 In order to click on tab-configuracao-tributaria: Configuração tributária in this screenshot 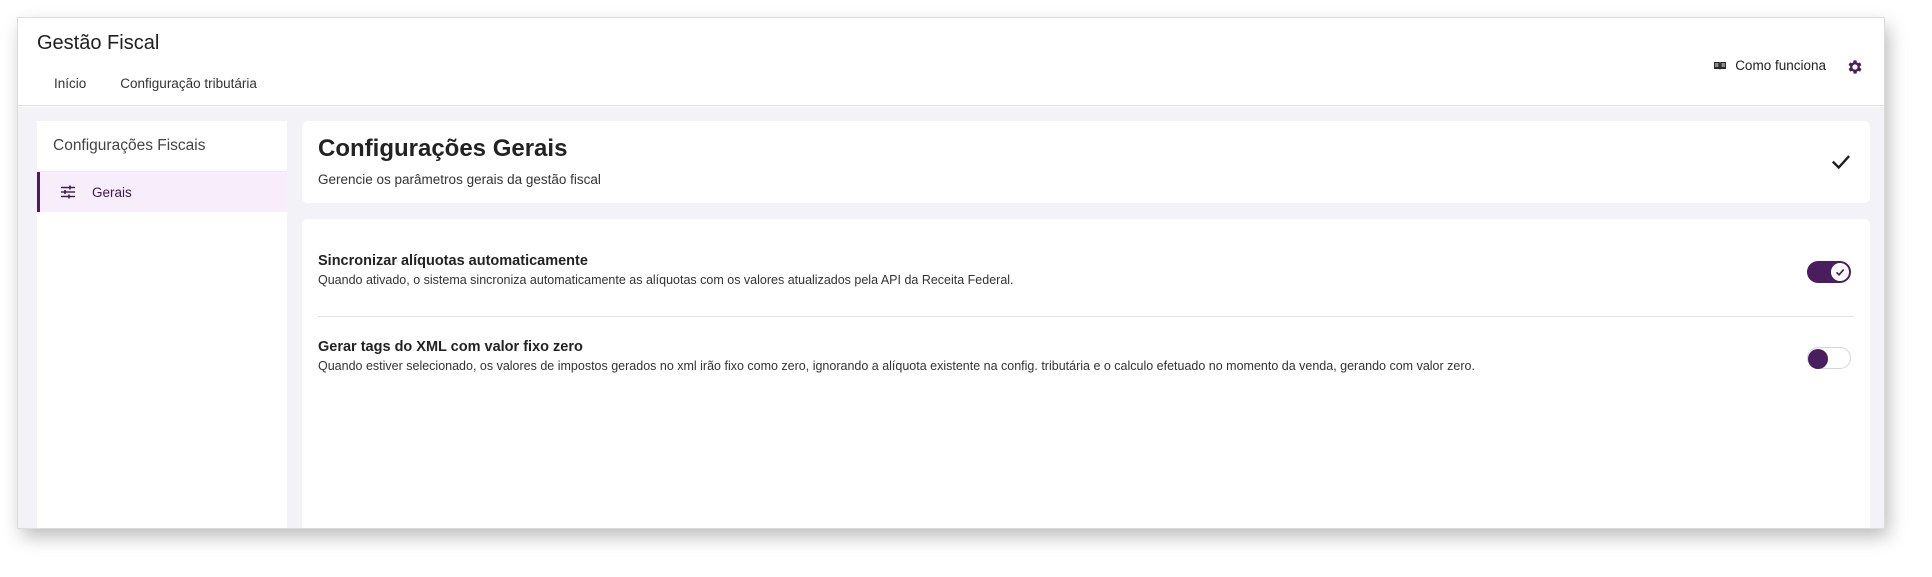, I will do `click(188, 83)`.